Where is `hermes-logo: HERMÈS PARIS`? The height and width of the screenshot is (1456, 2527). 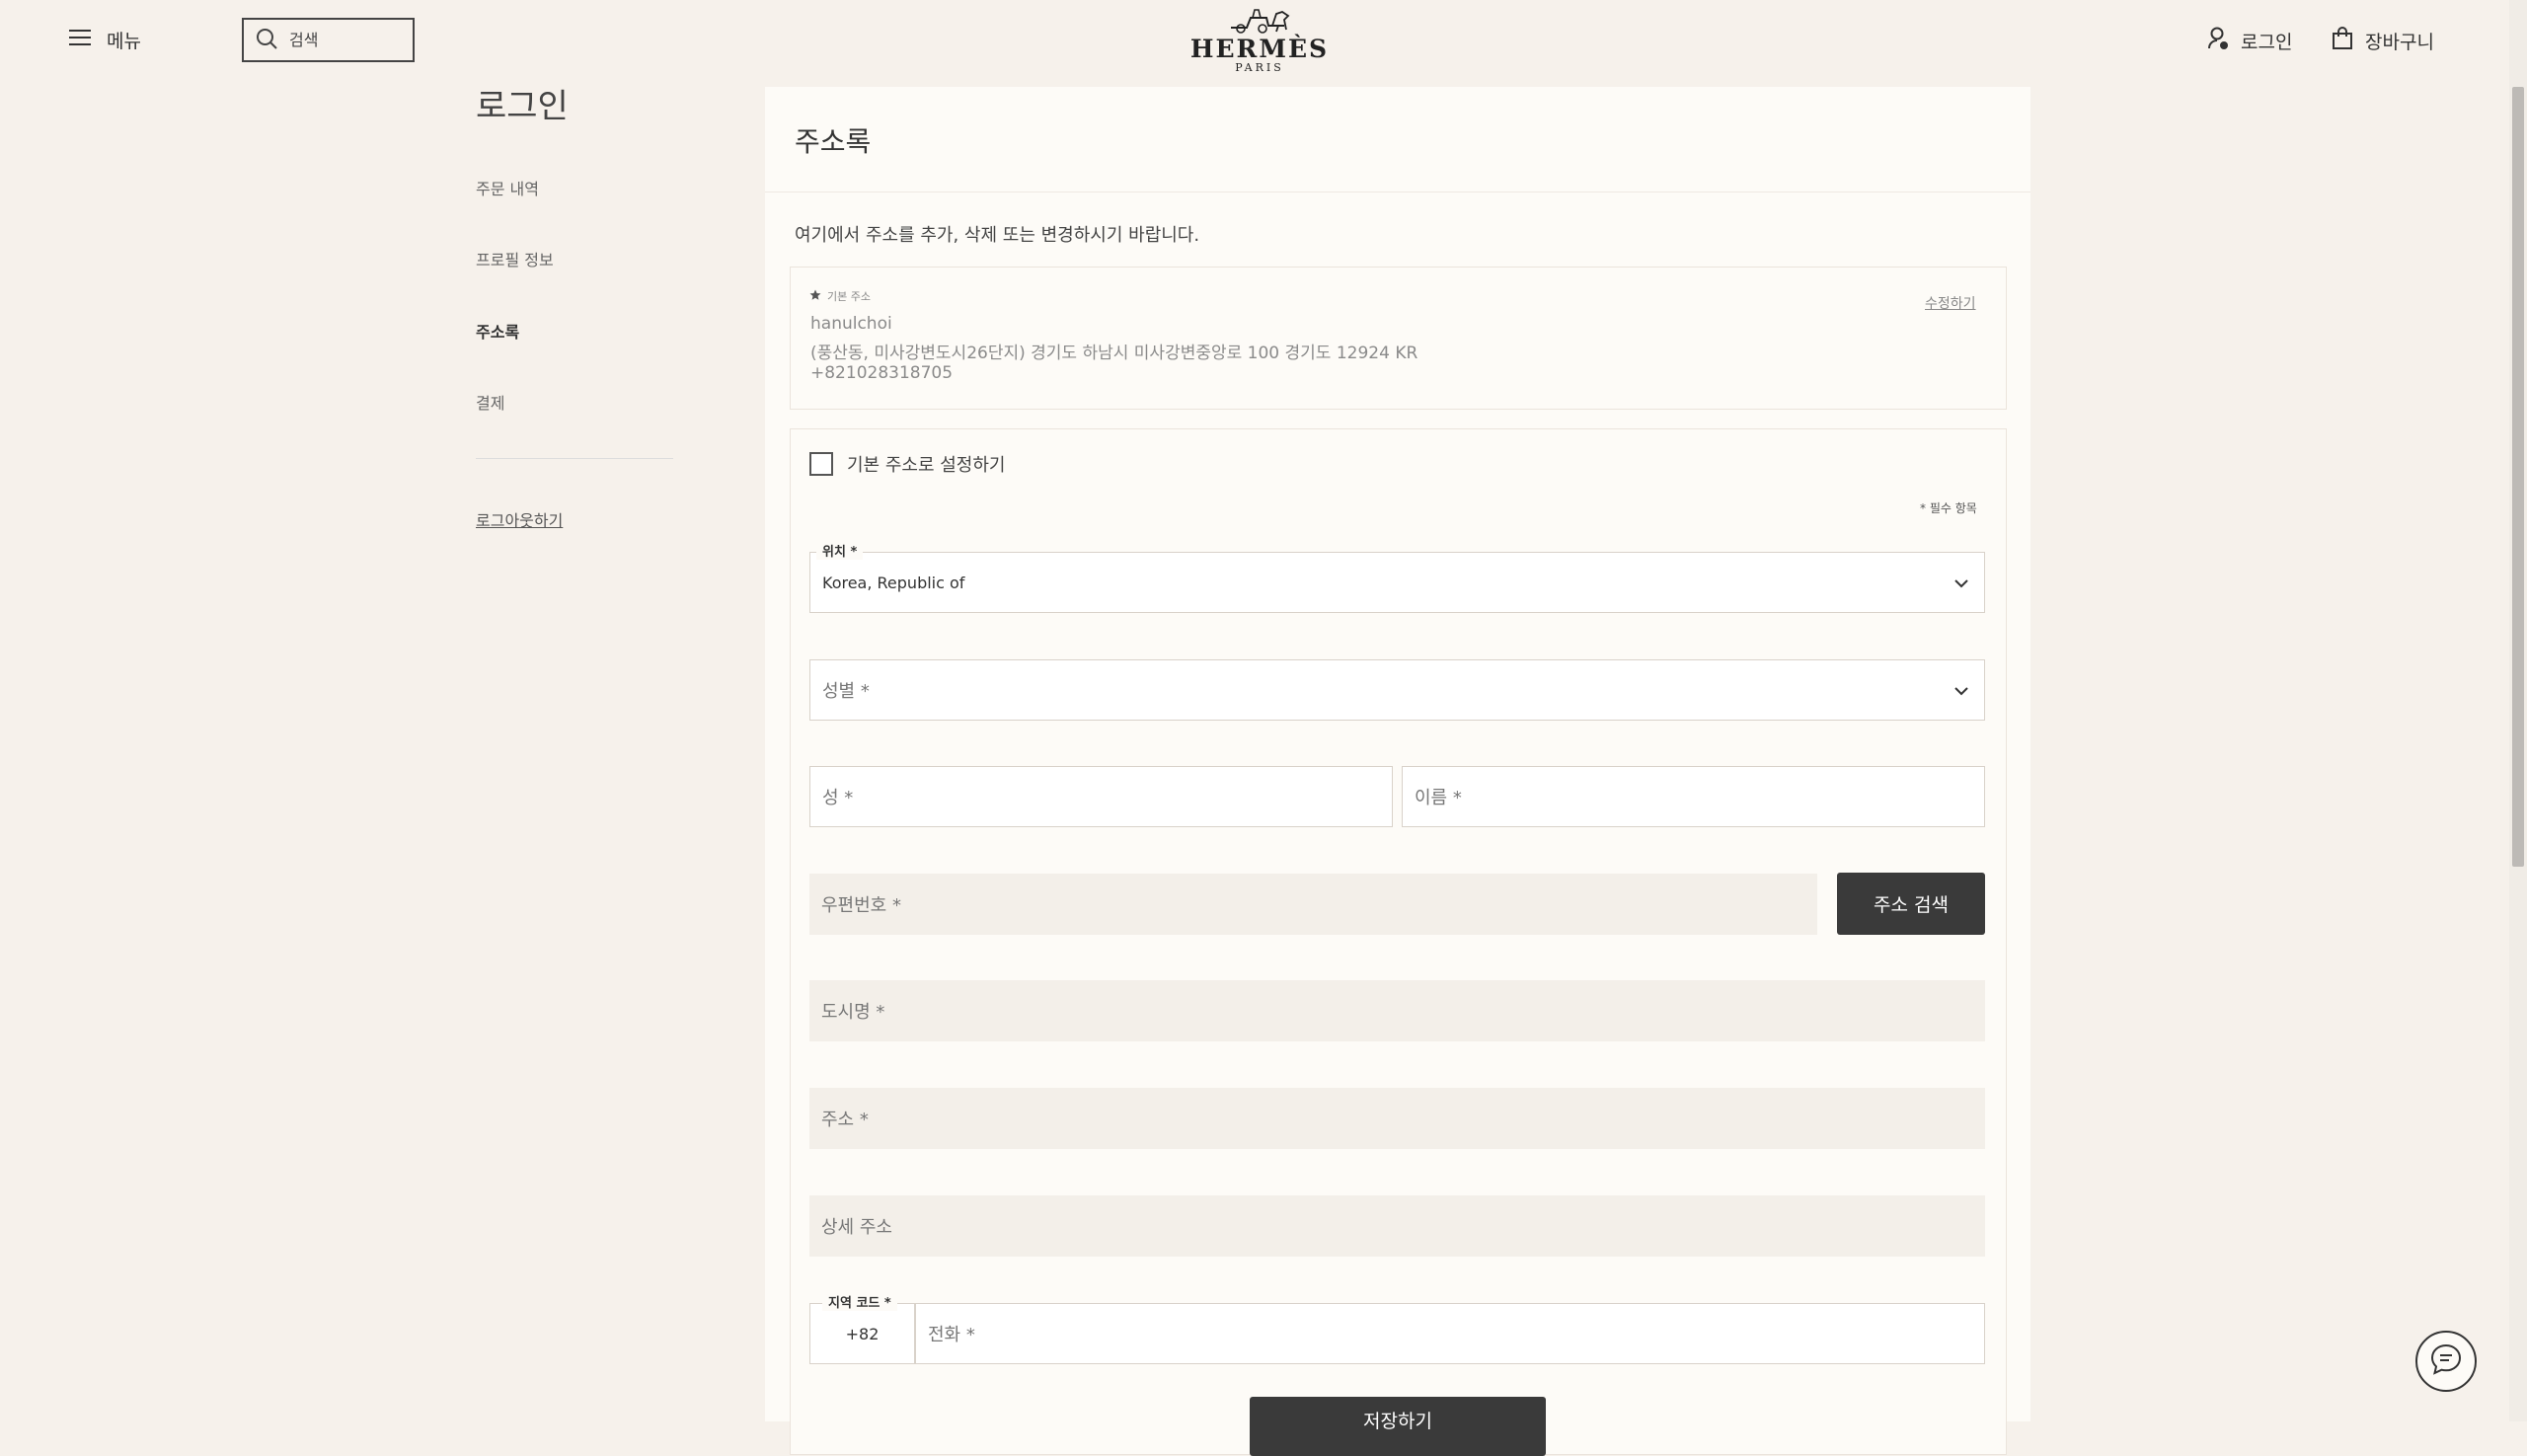 hermes-logo: HERMÈS PARIS is located at coordinates (1260, 41).